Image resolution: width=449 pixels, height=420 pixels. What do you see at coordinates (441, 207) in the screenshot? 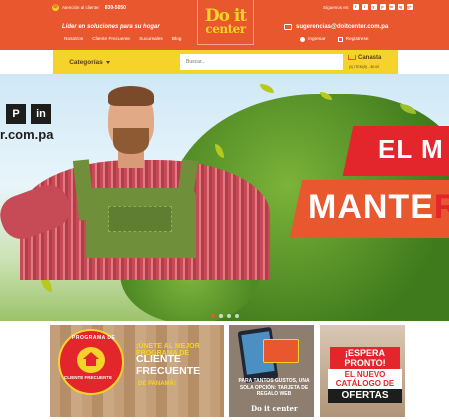
I see `banner-bottom-part-b: R` at bounding box center [441, 207].